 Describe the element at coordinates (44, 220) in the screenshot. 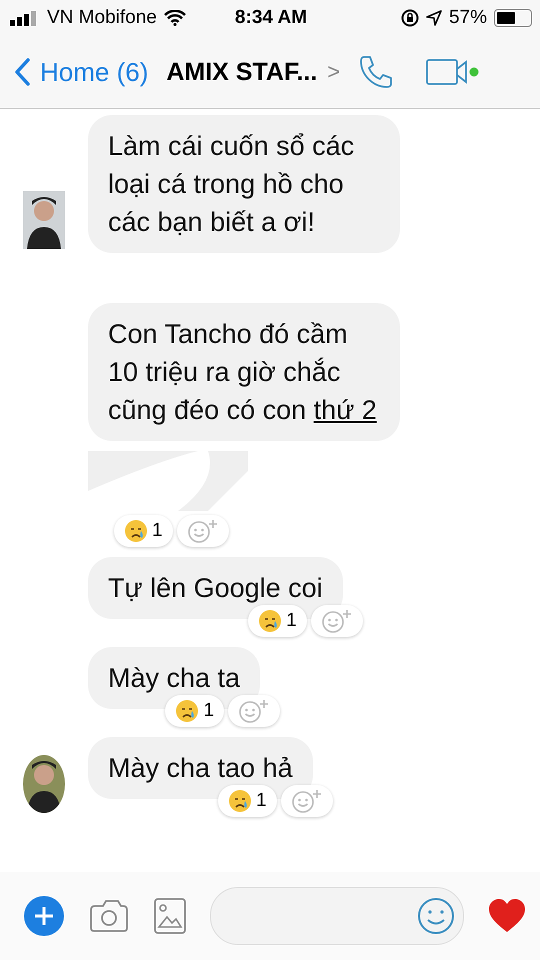

I see `avatar` at that location.